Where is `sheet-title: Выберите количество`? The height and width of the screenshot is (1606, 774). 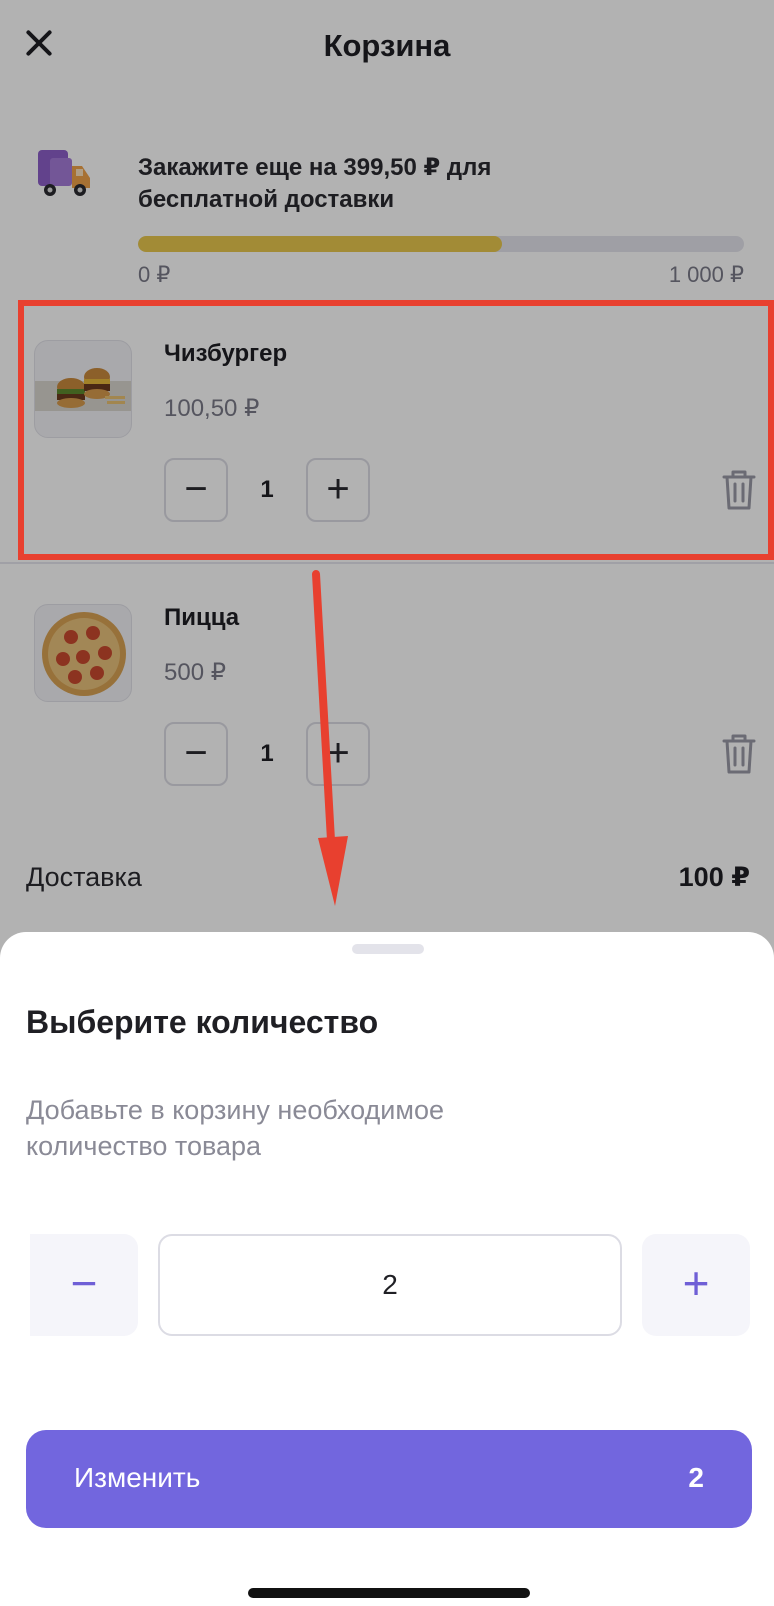
sheet-title: Выберите количество is located at coordinates (202, 1022).